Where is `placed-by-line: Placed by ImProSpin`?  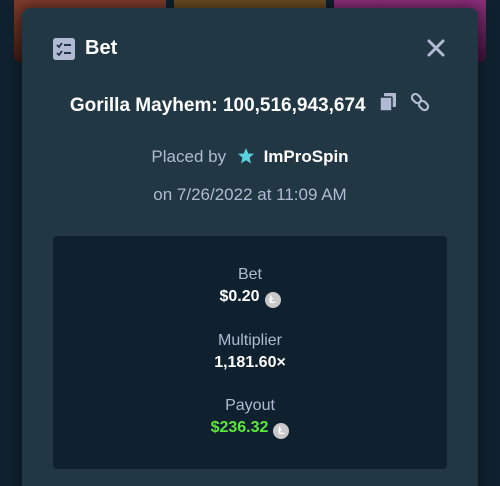 placed-by-line: Placed by ImProSpin is located at coordinates (250, 158).